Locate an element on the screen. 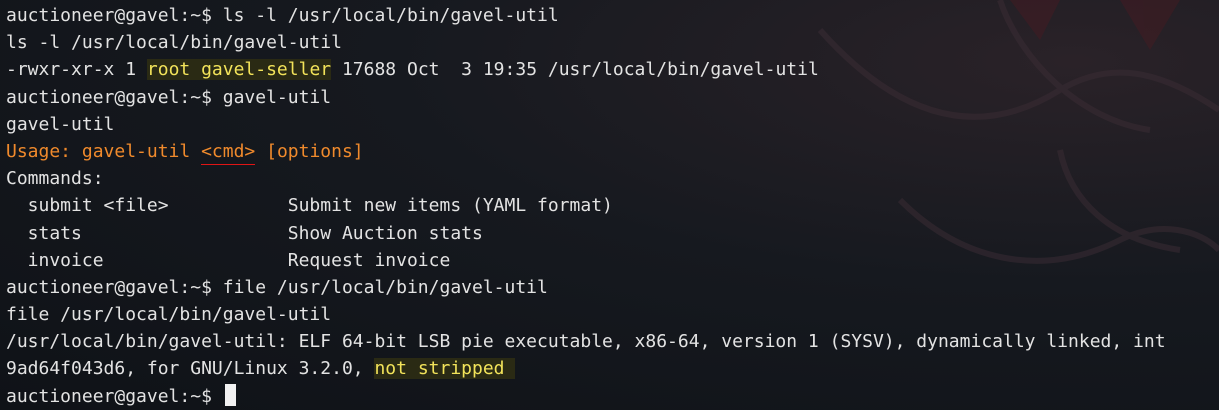 This screenshot has width=1219, height=410. line-text: 9ad64f043d6, for GNU/Linux 3.2.0, is located at coordinates (190, 369).